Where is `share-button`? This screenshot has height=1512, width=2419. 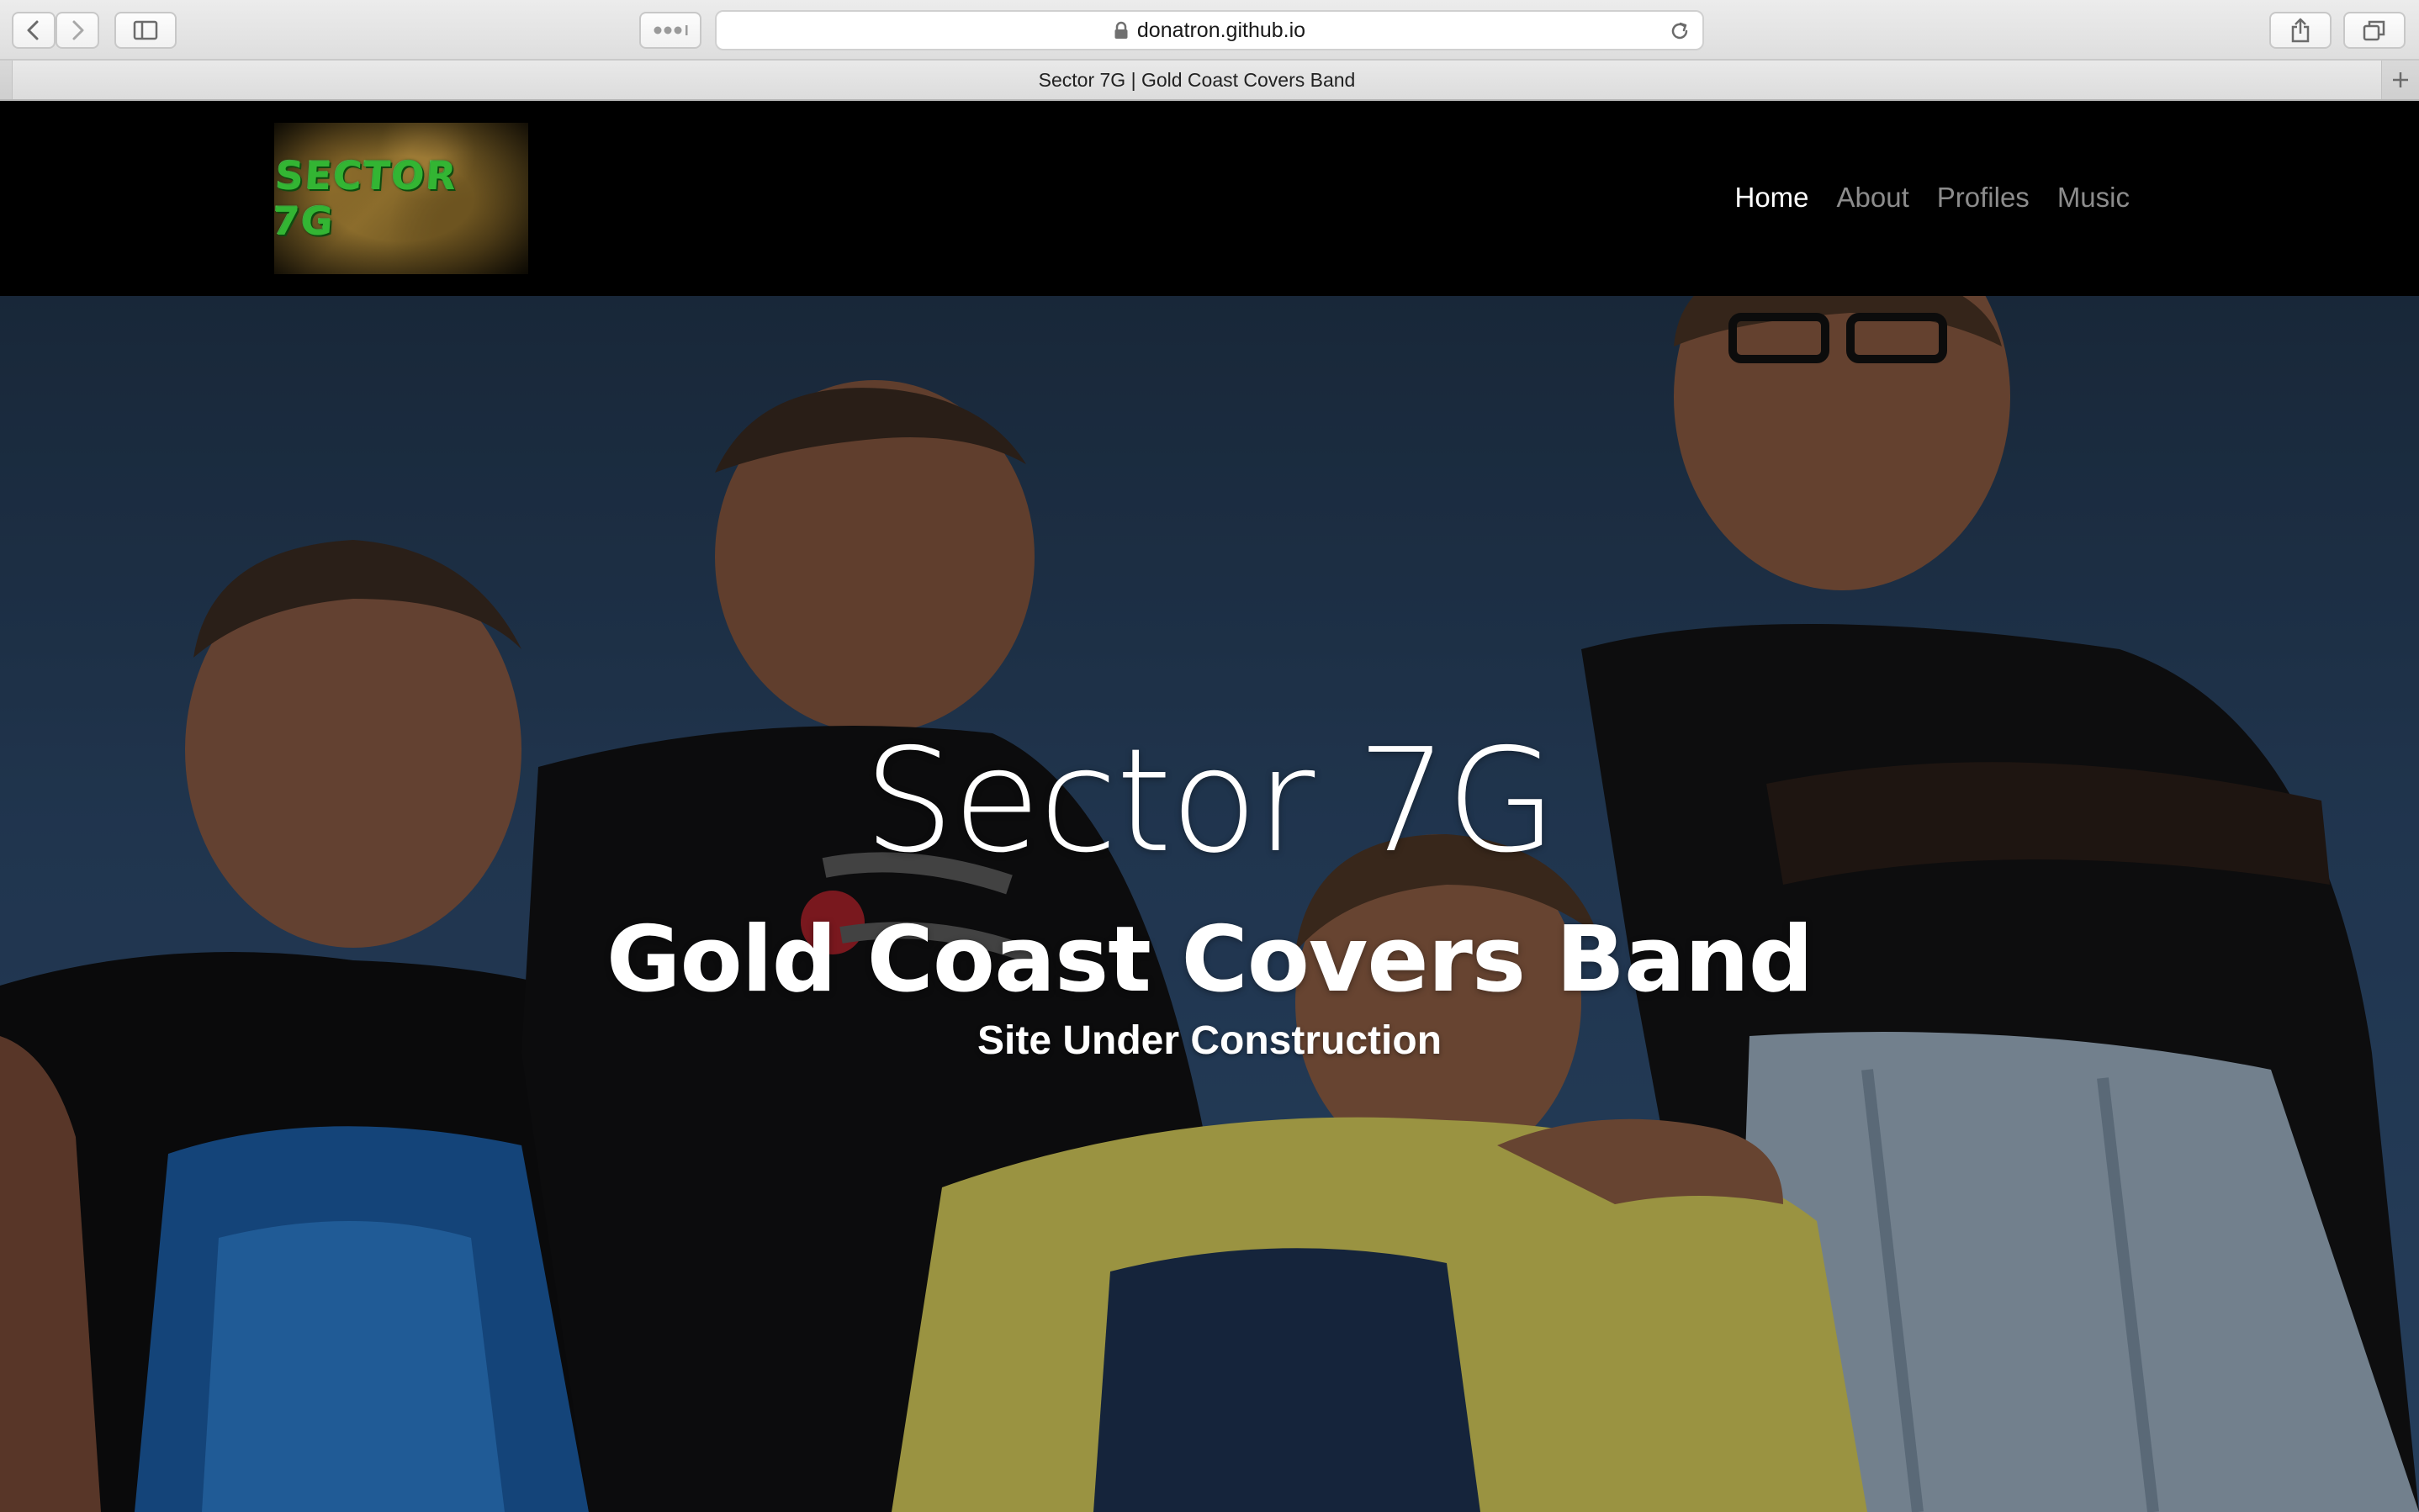 share-button is located at coordinates (2300, 30).